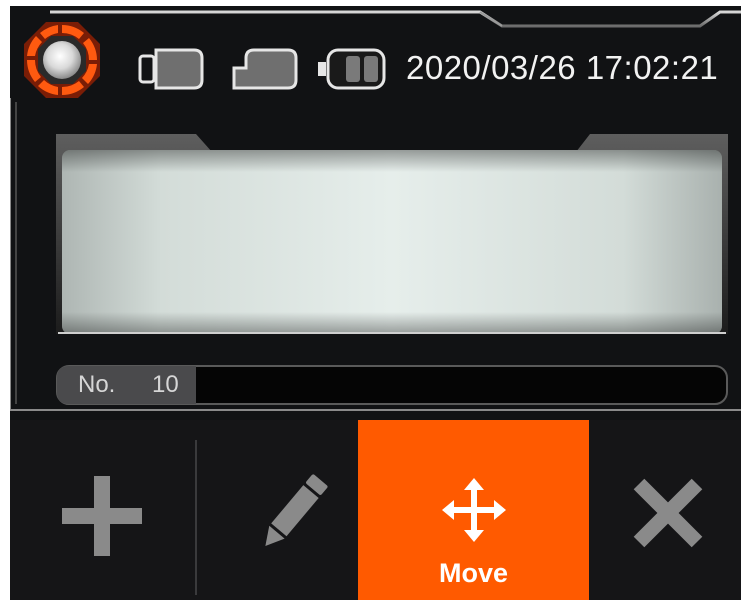 The height and width of the screenshot is (600, 741). What do you see at coordinates (265, 69) in the screenshot?
I see `memory-card-icon` at bounding box center [265, 69].